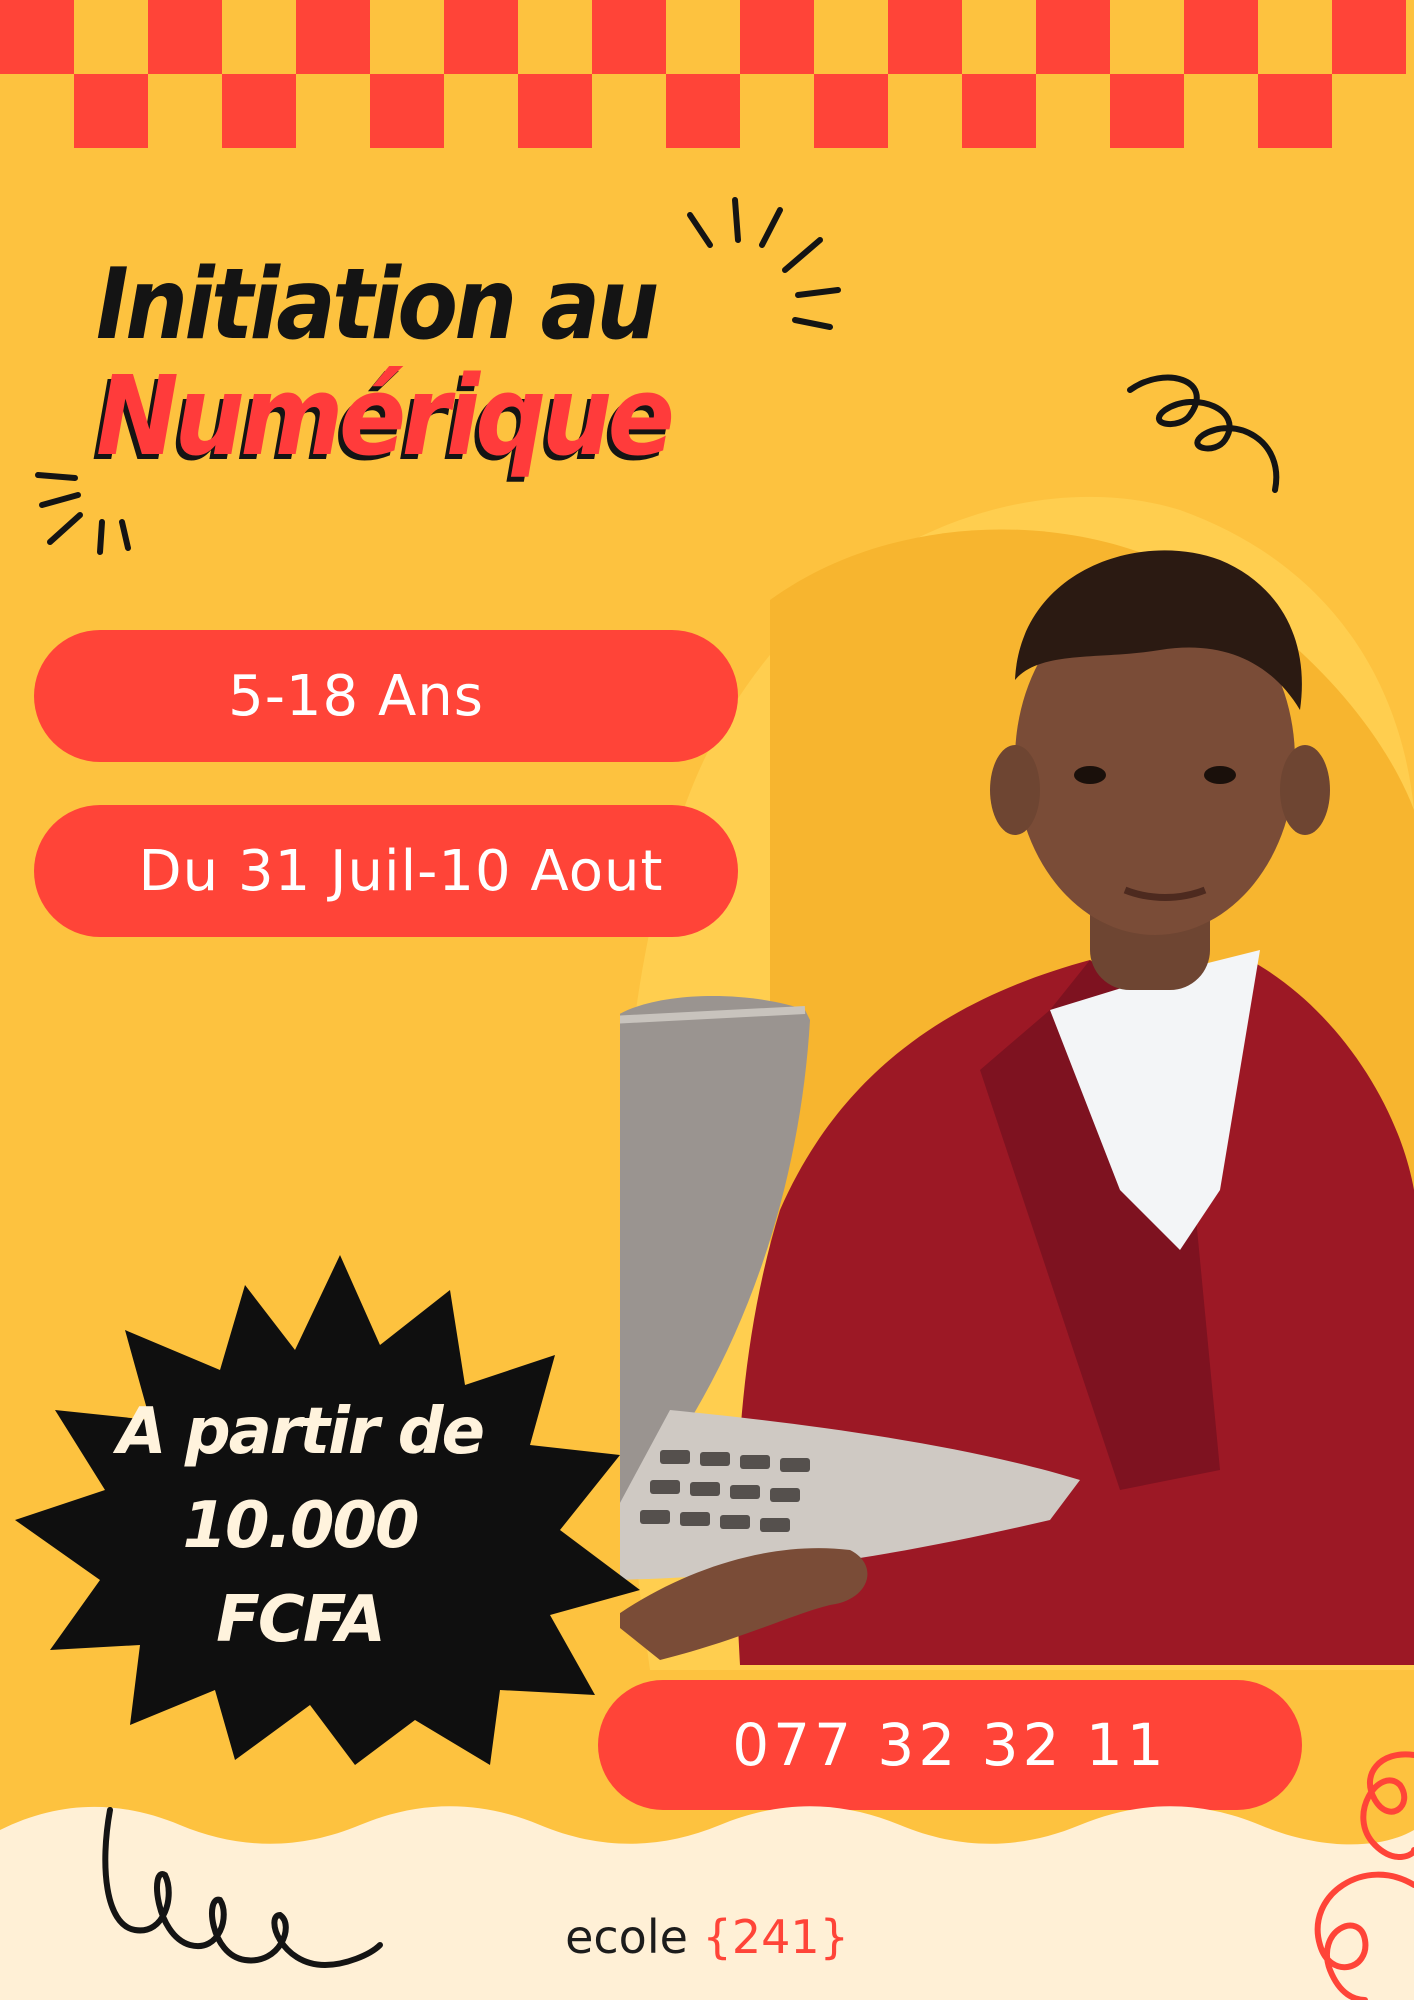  What do you see at coordinates (1203, 433) in the screenshot?
I see `squiggle-icon` at bounding box center [1203, 433].